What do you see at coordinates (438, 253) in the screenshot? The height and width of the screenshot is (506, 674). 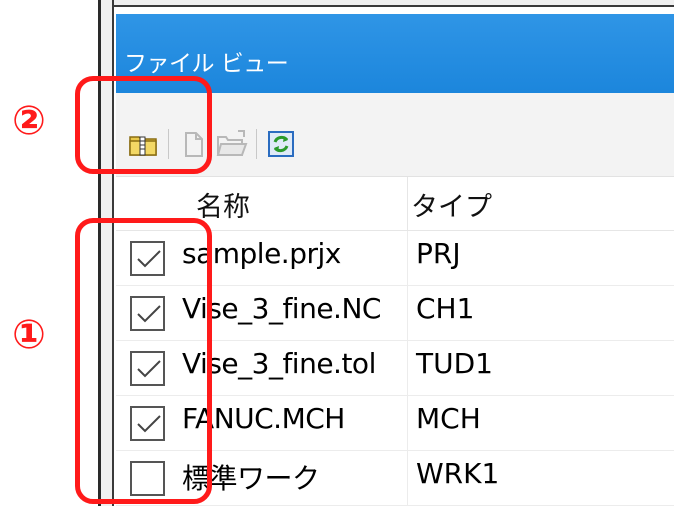 I see `row-type: PRJ` at bounding box center [438, 253].